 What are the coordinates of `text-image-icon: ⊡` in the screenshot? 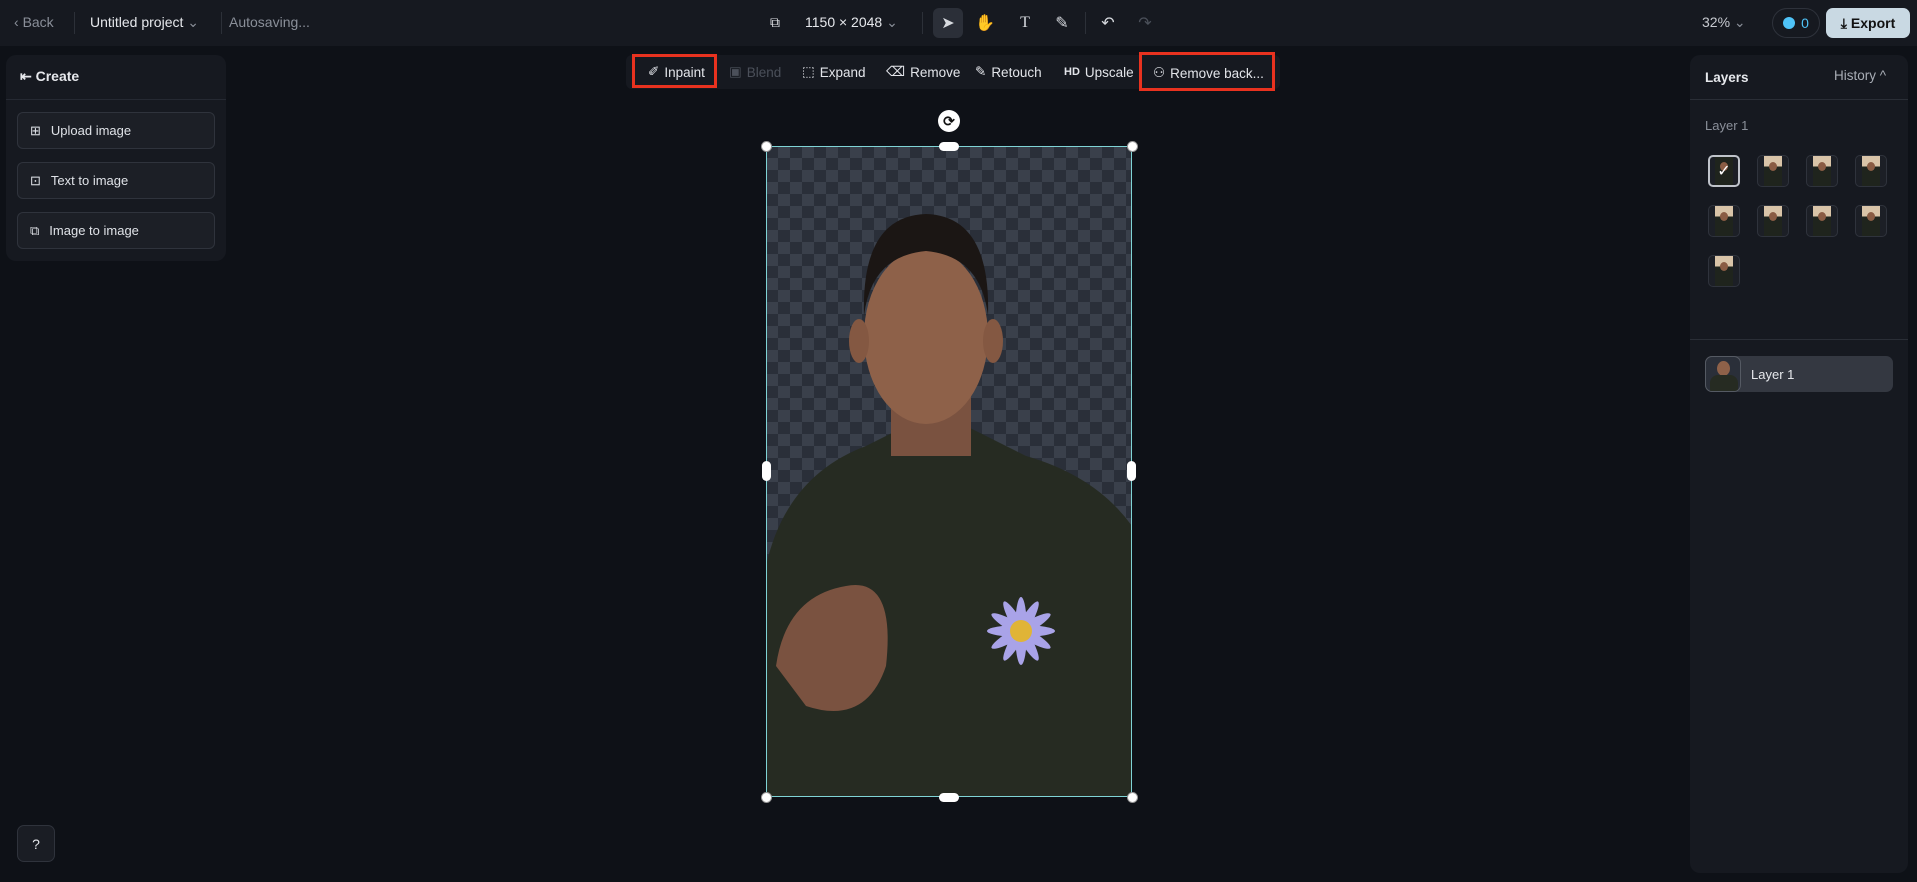 It's located at (35, 180).